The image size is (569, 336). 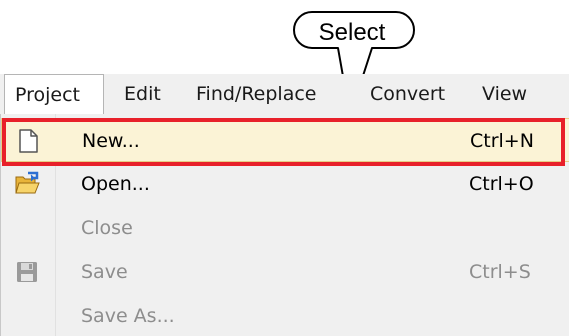 What do you see at coordinates (500, 272) in the screenshot?
I see `menu-item-save-shortcut: Ctrl+S` at bounding box center [500, 272].